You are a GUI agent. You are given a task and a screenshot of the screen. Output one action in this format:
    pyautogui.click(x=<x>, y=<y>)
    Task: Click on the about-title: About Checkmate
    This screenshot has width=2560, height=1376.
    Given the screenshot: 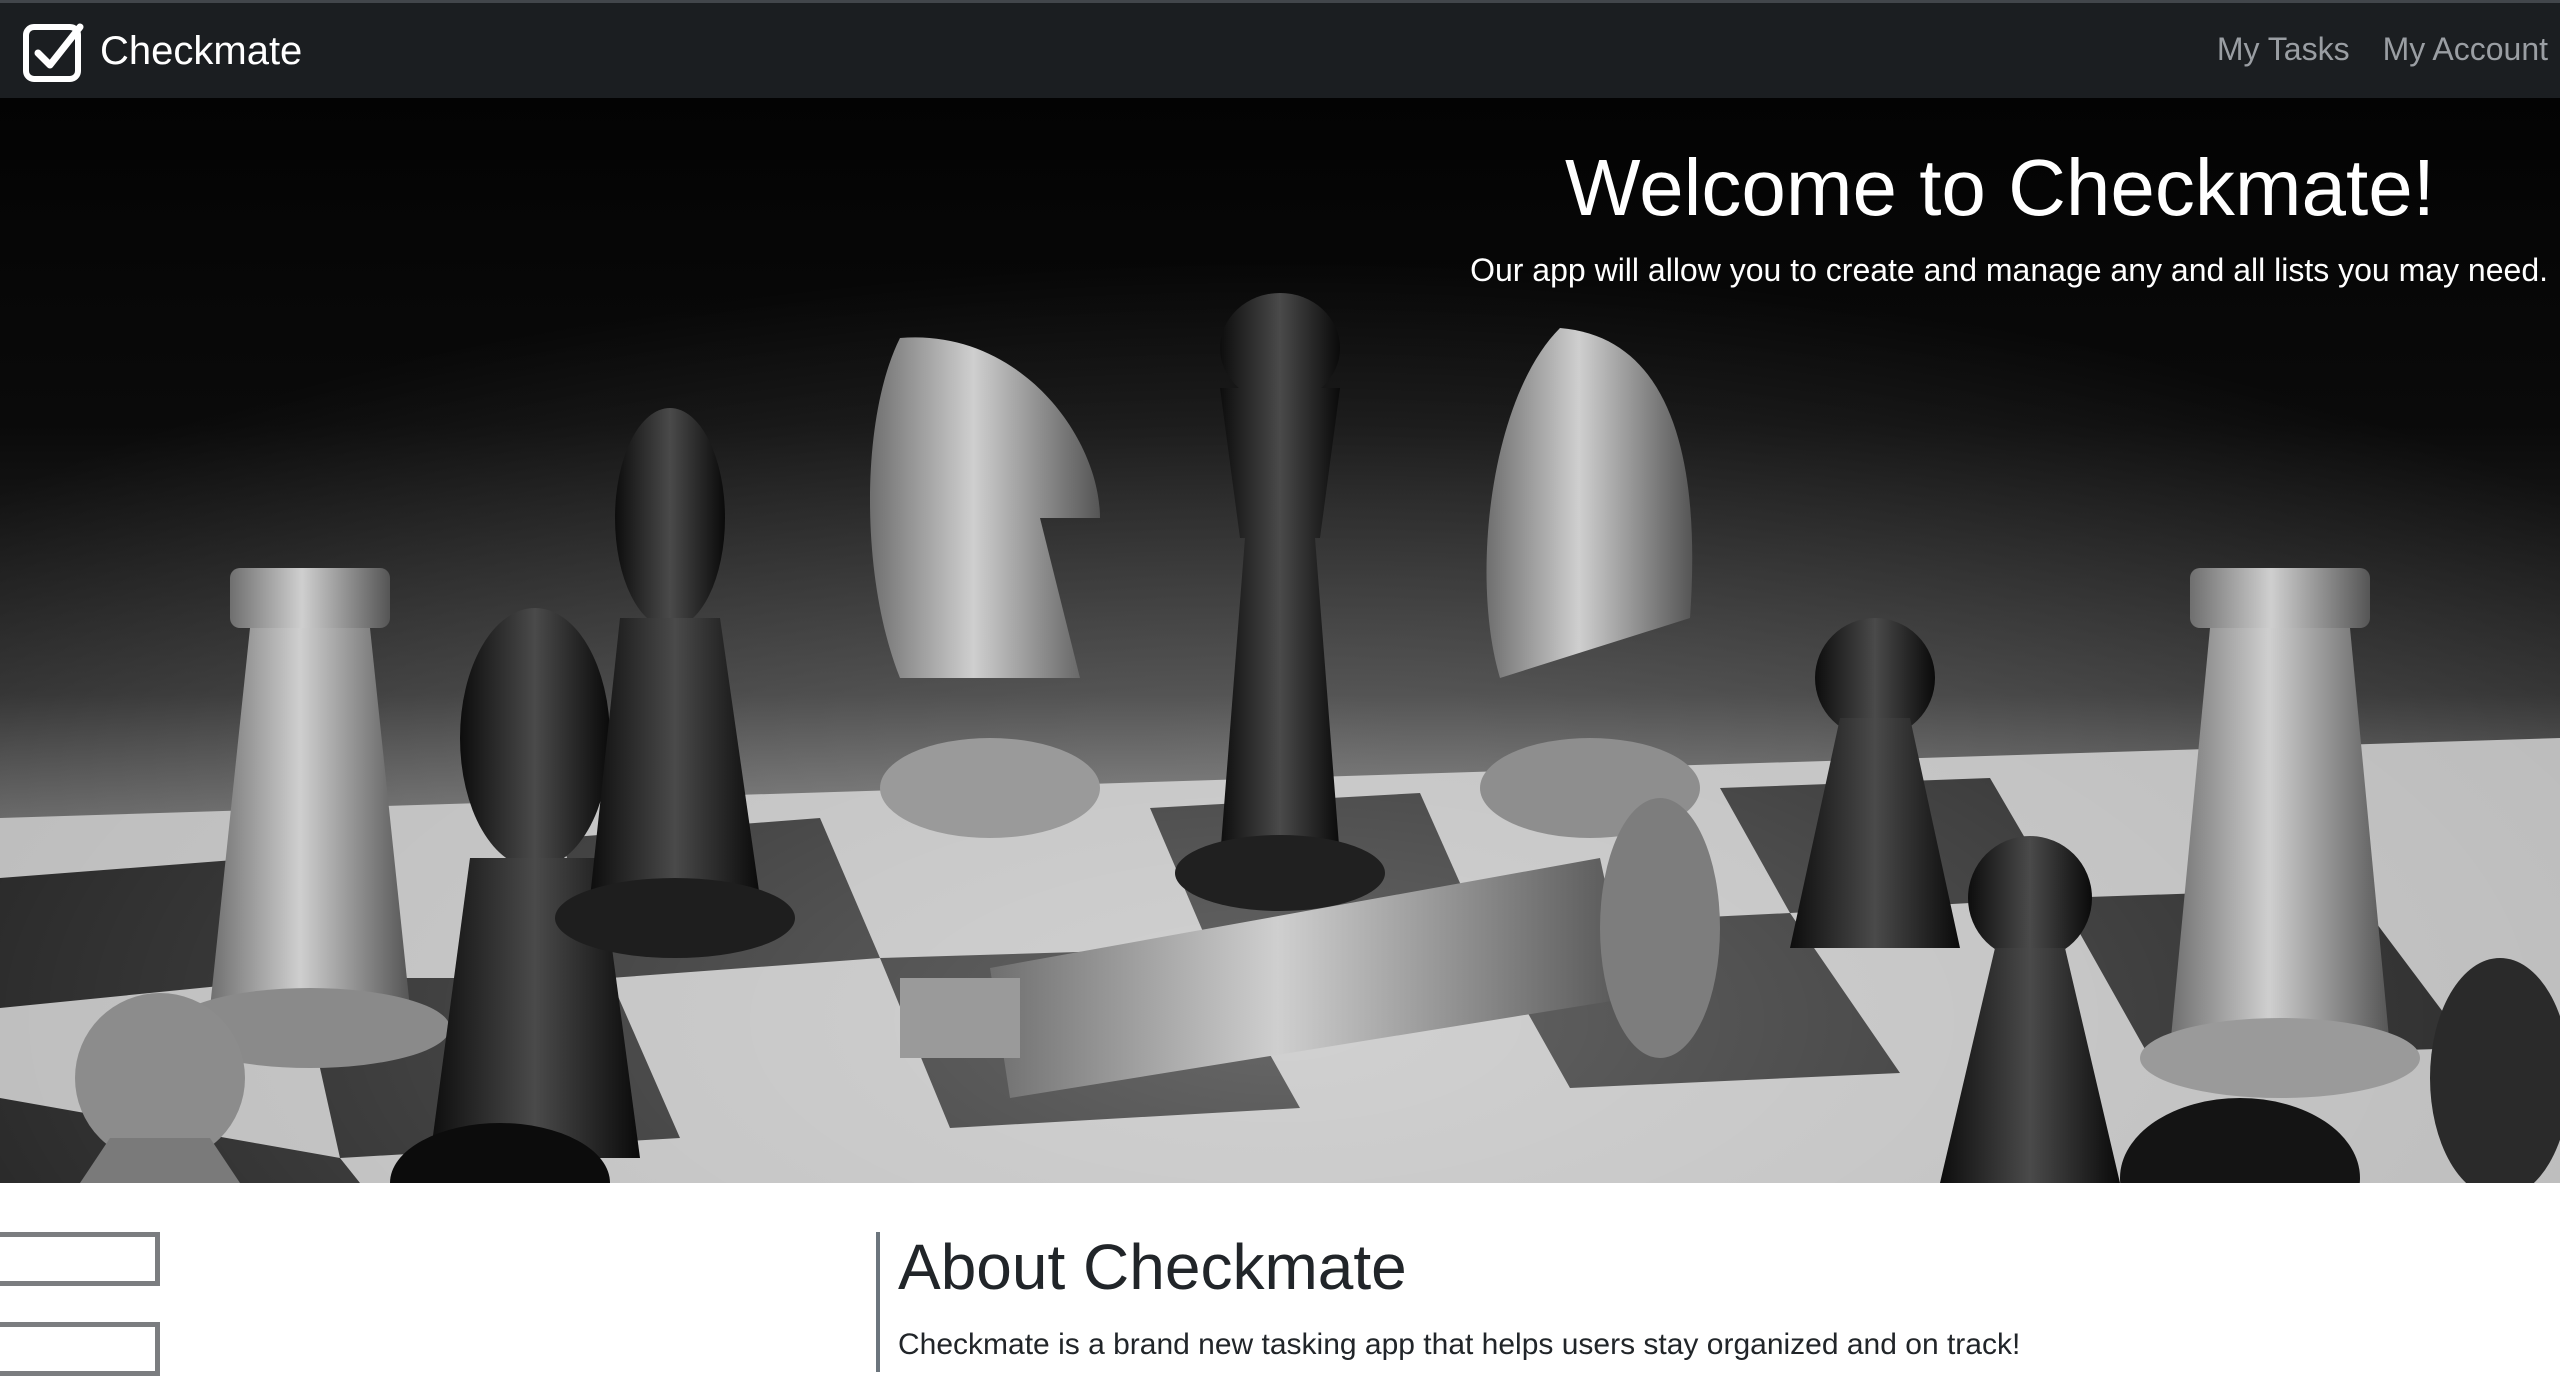 What is the action you would take?
    pyautogui.click(x=1152, y=1267)
    